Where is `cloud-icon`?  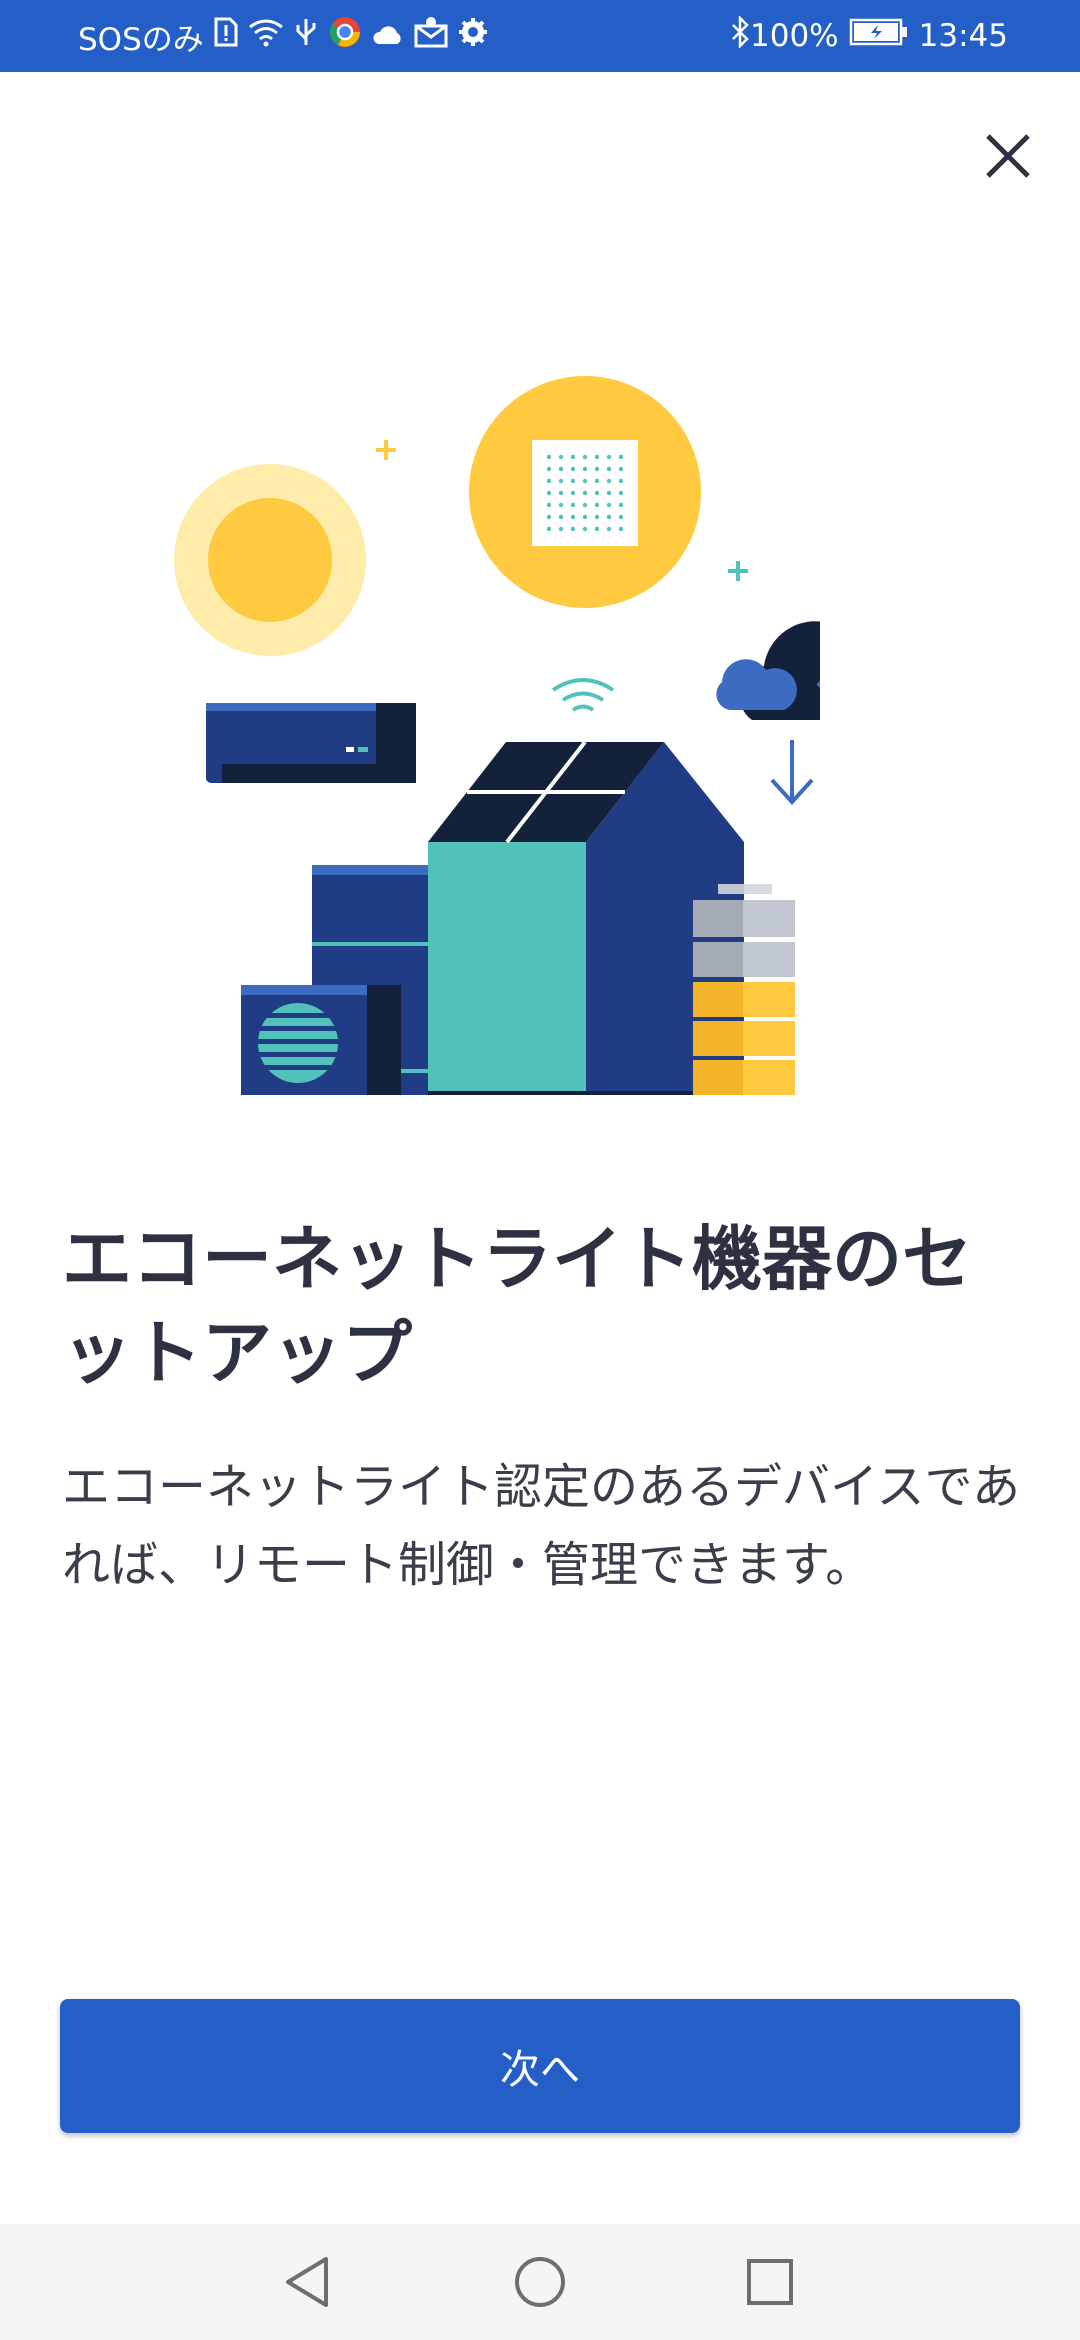 cloud-icon is located at coordinates (388, 36).